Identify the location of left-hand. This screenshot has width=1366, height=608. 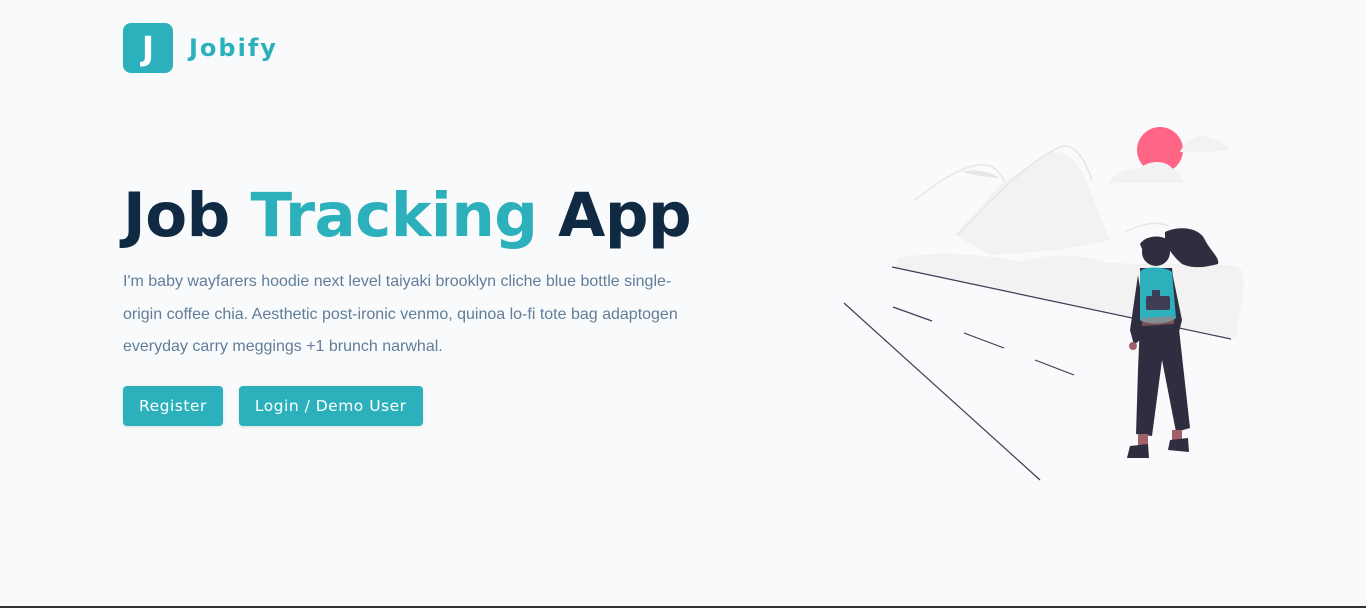
(1133, 346).